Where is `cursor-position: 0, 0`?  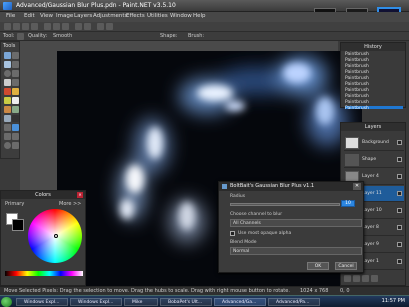
cursor-position: 0, 0 is located at coordinates (345, 291).